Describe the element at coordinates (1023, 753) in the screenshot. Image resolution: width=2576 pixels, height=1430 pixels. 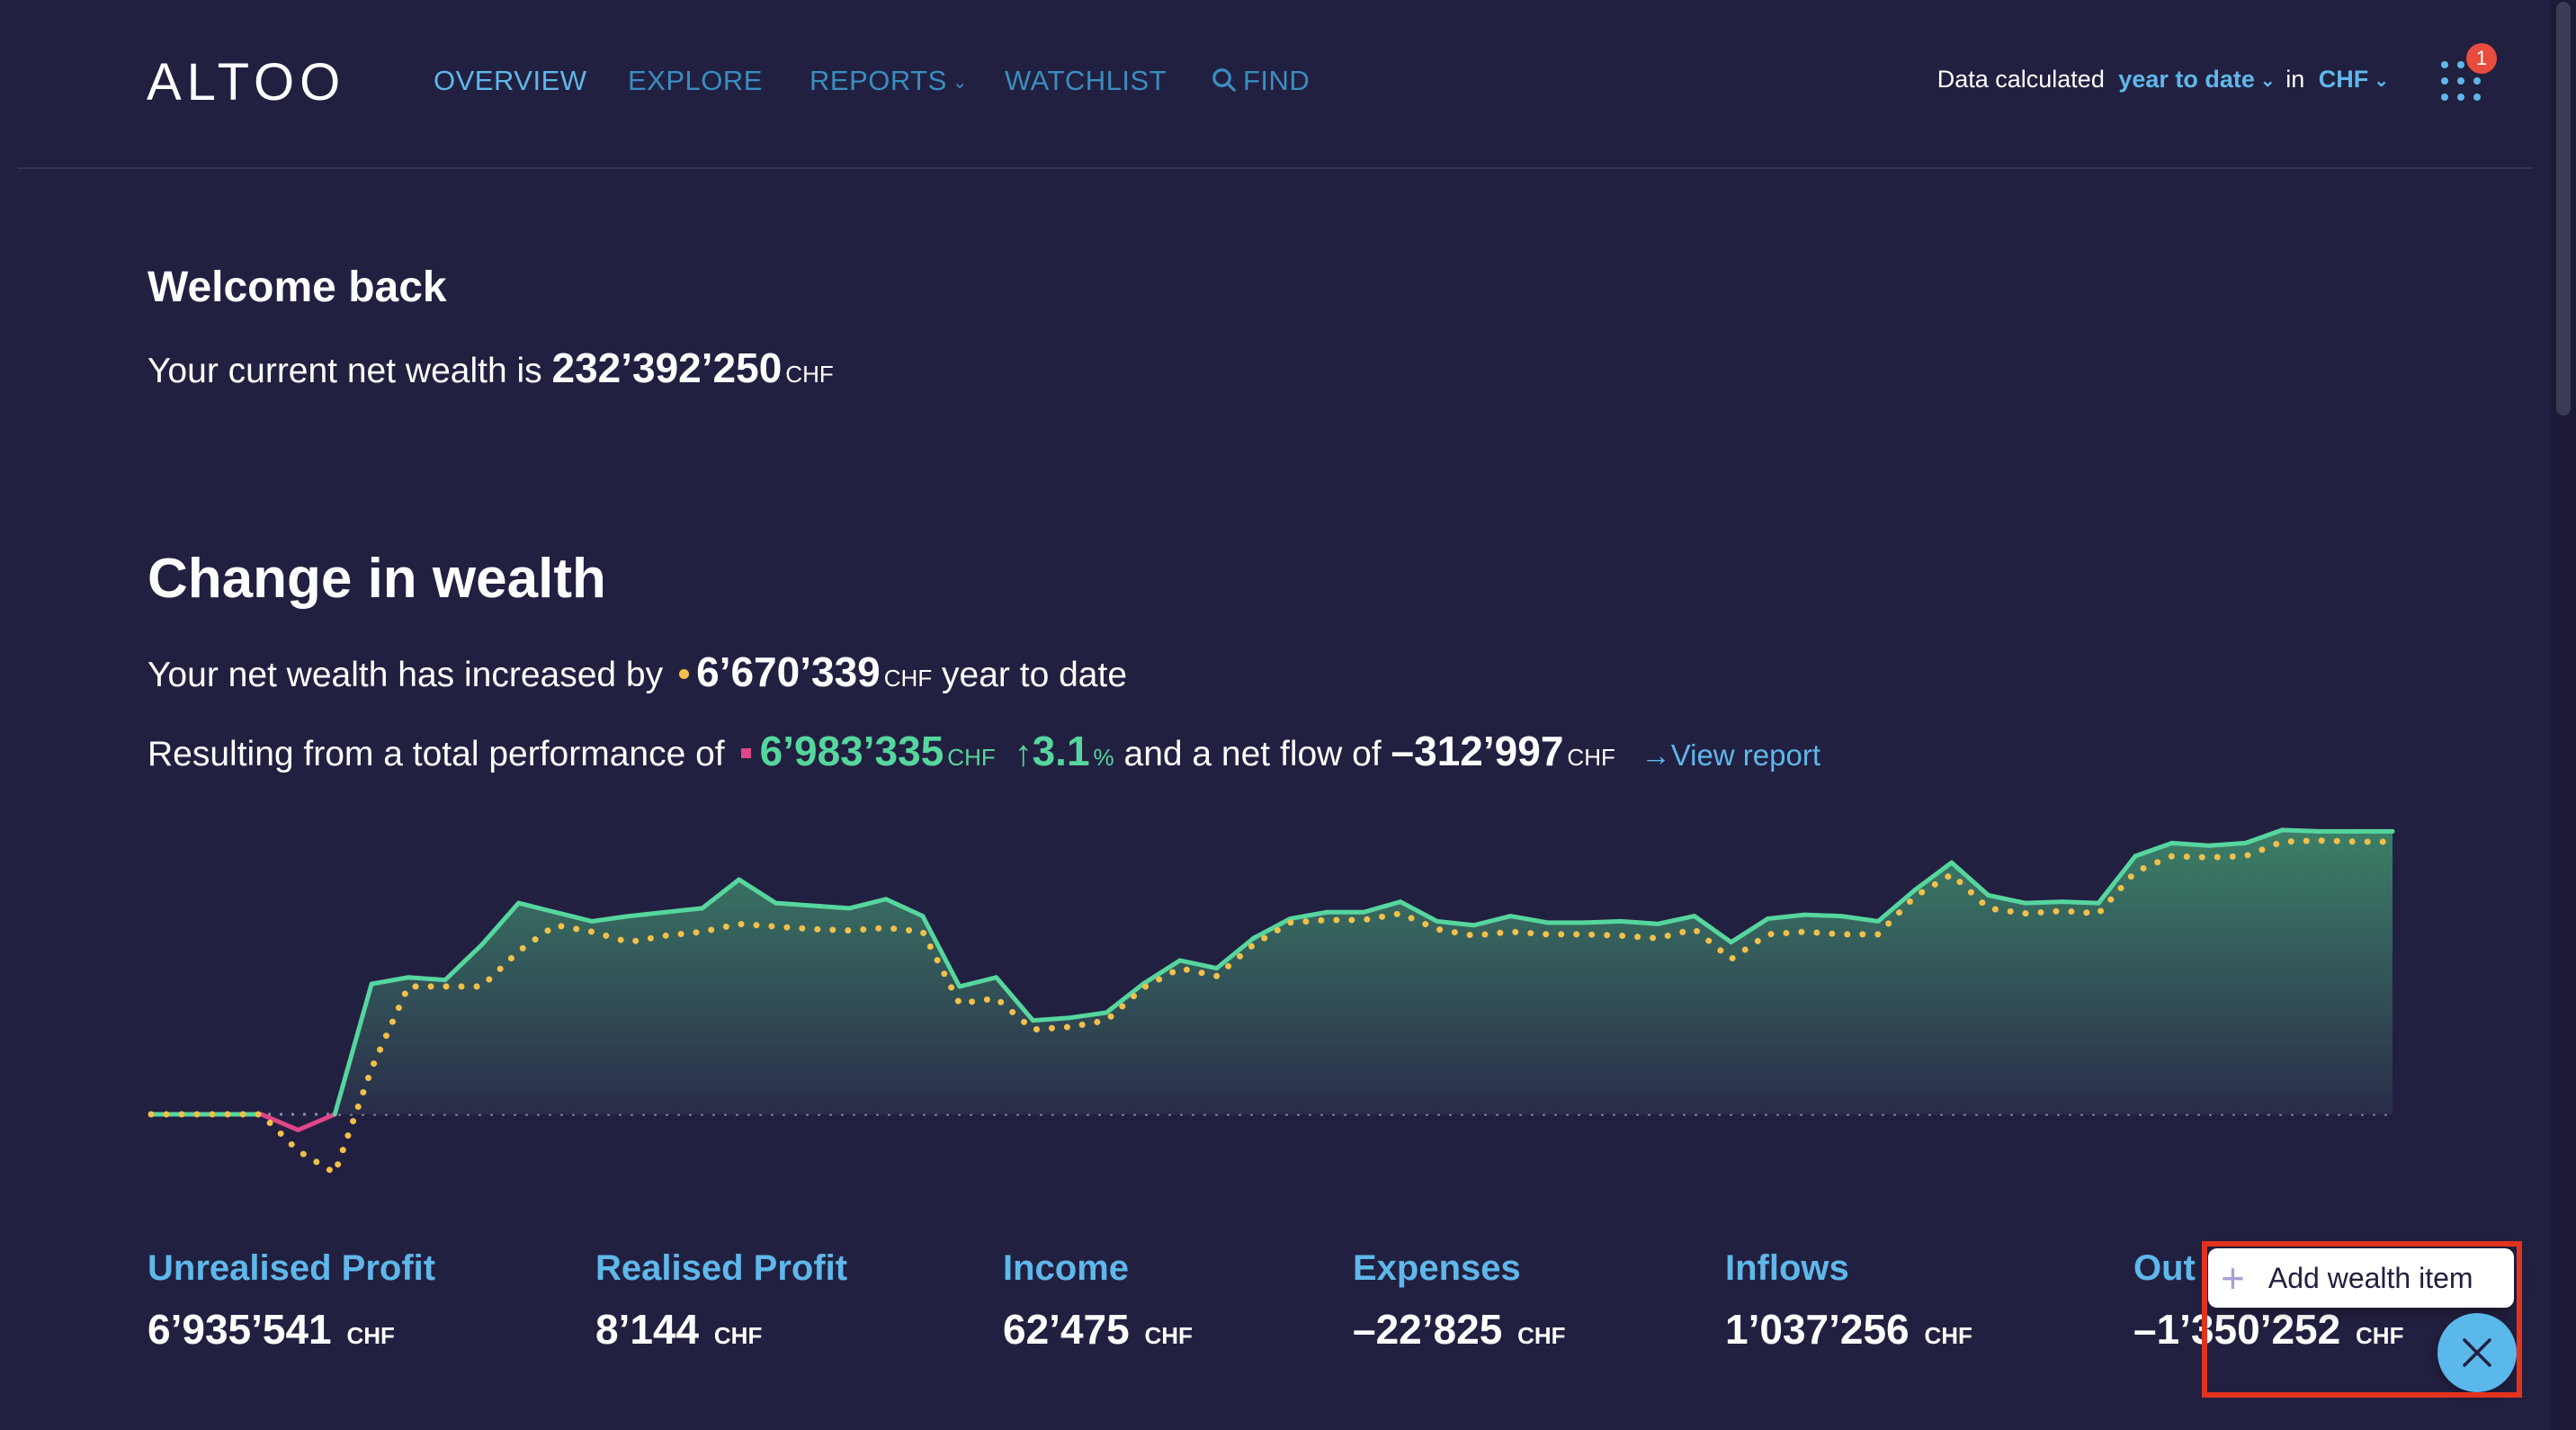
I see `arrow-up-icon: ↑` at that location.